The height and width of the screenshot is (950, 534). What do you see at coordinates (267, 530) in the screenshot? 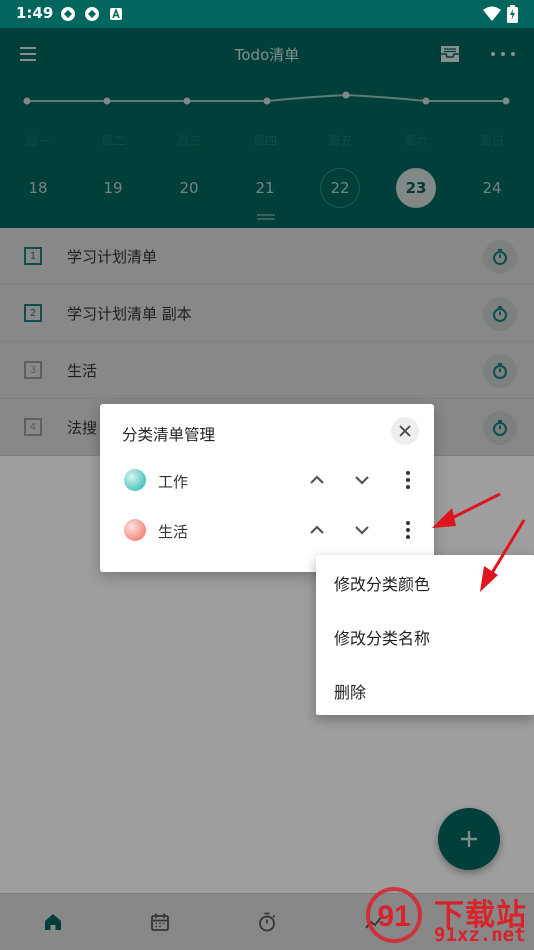
I see `category-row: 生活` at bounding box center [267, 530].